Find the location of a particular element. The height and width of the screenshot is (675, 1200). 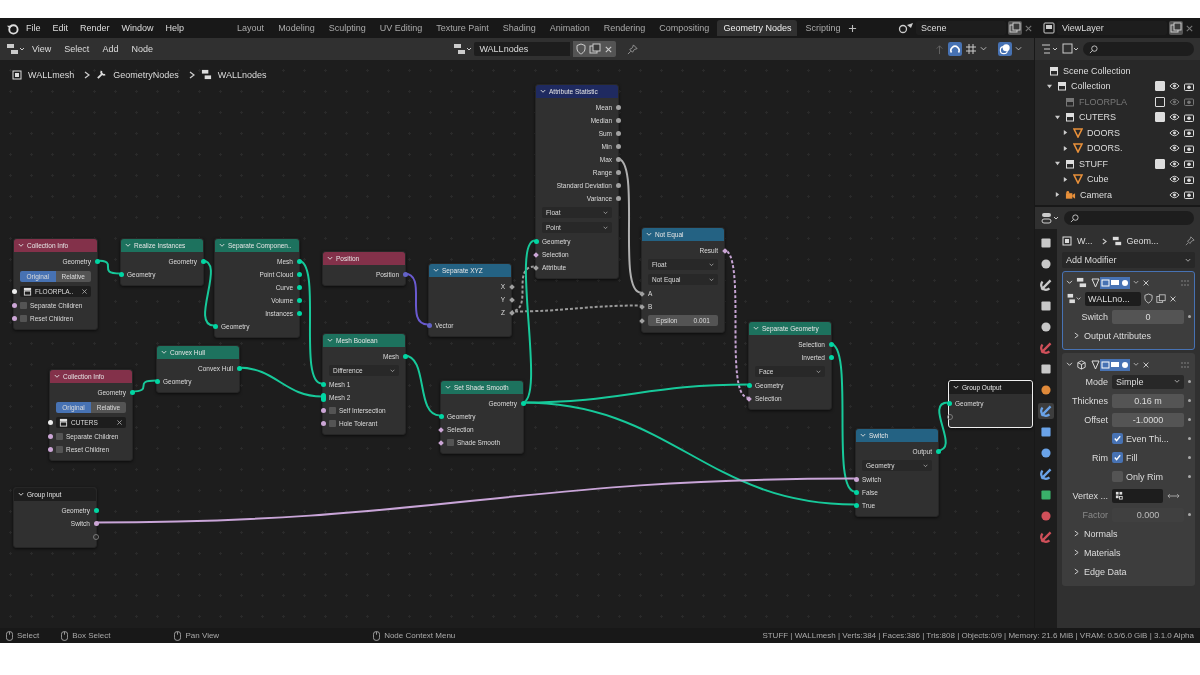

menu-item: Edit is located at coordinates (60, 28).